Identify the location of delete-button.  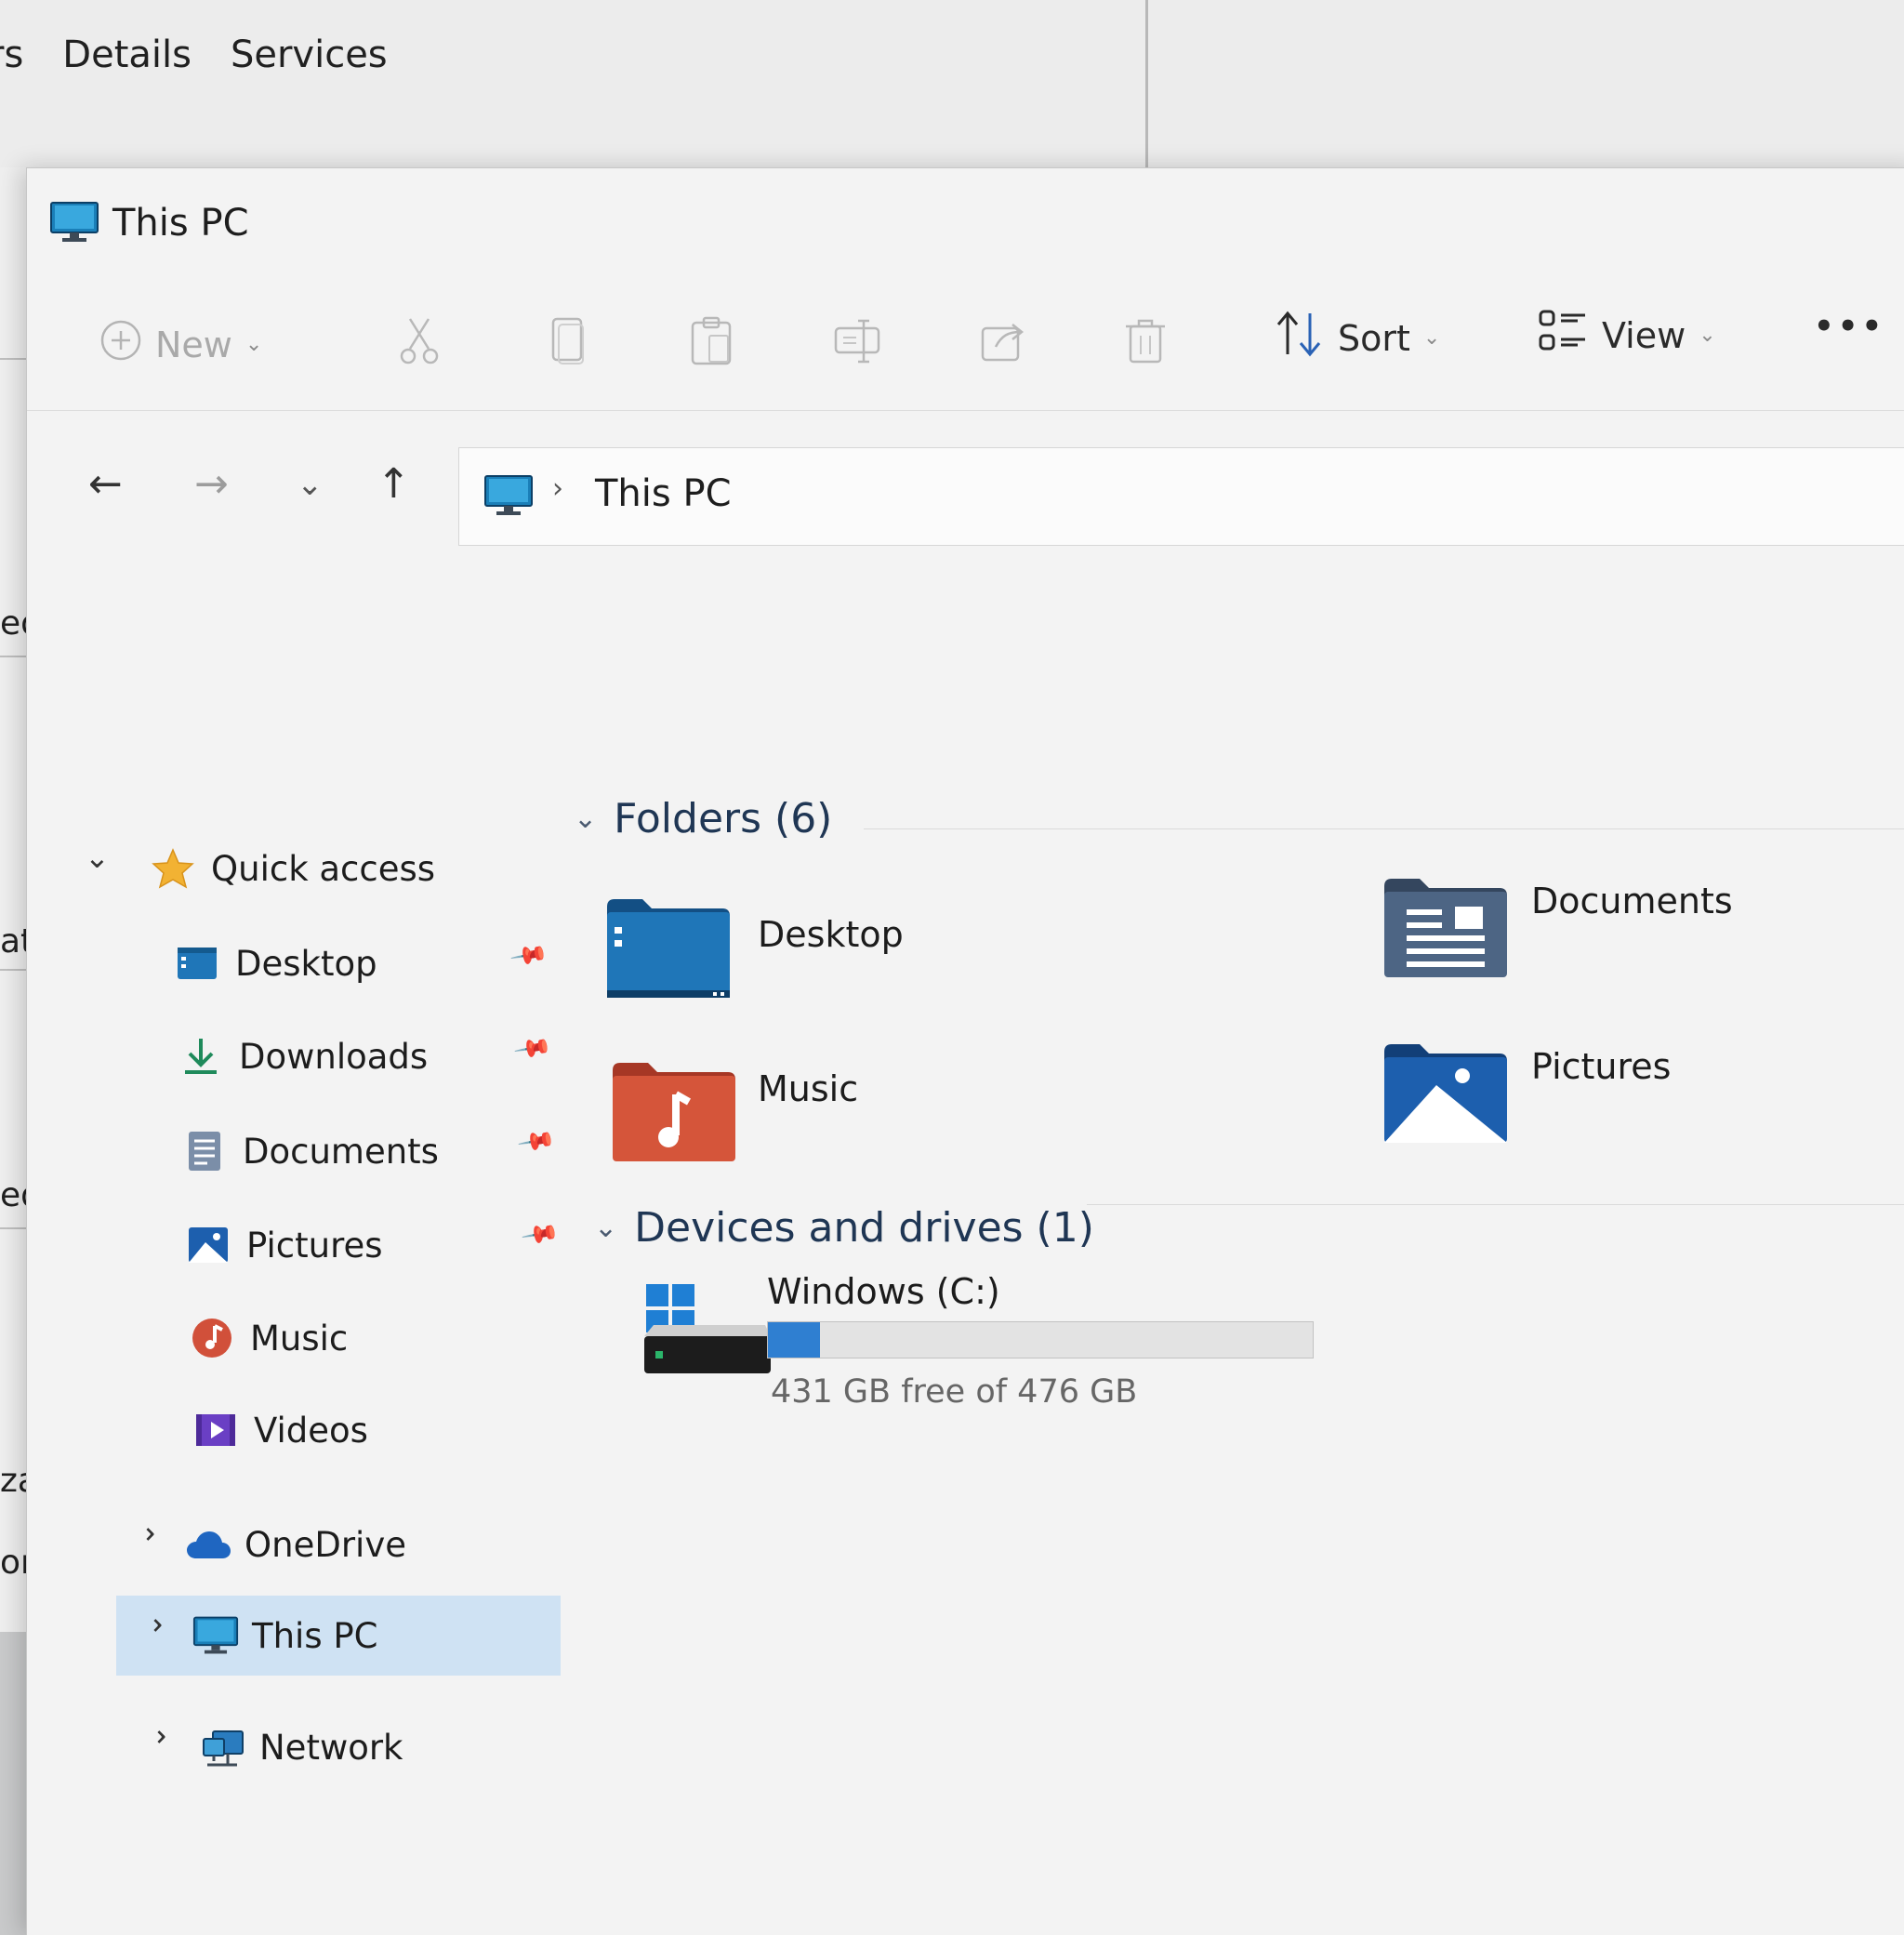
(1145, 345).